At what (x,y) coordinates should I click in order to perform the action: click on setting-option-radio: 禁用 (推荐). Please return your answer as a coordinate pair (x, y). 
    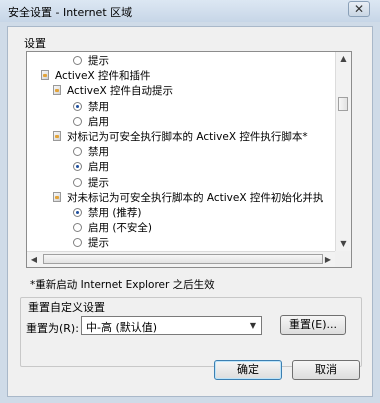
    Looking at the image, I should click on (107, 213).